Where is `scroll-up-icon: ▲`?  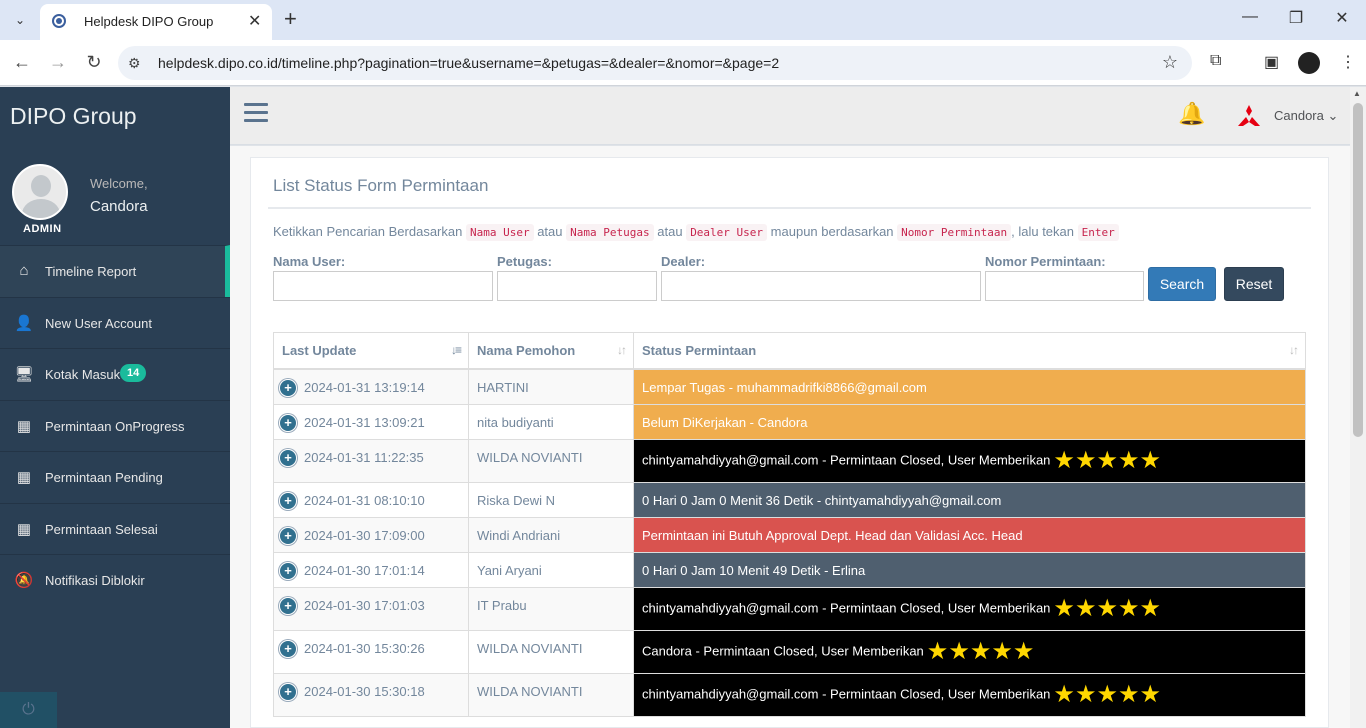
scroll-up-icon: ▲ is located at coordinates (1357, 93).